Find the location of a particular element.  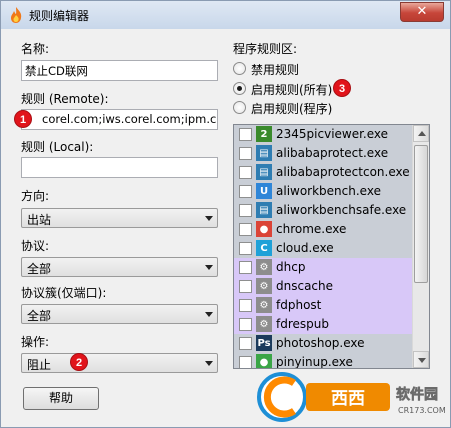

protocol-label: 协议: is located at coordinates (35, 246).